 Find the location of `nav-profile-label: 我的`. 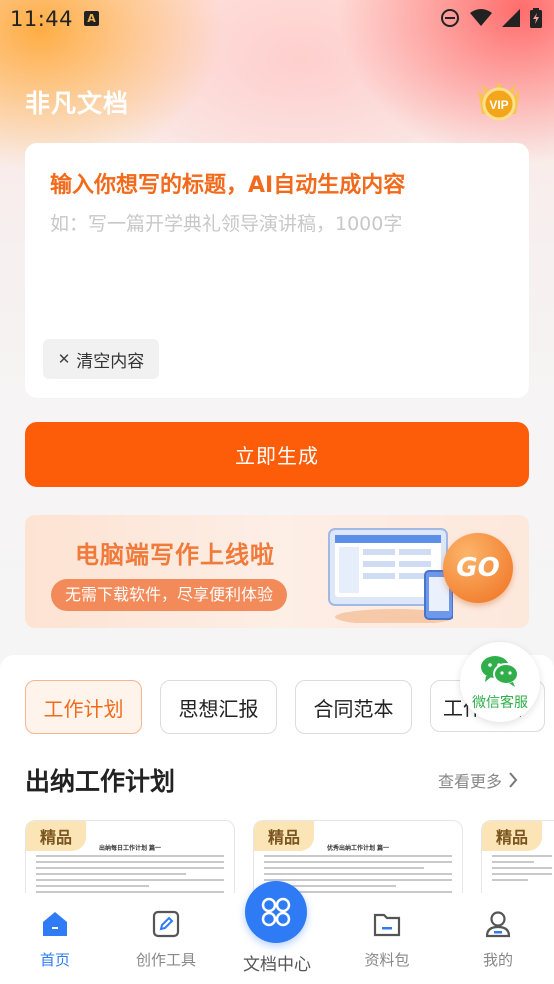

nav-profile-label: 我的 is located at coordinates (497, 960).